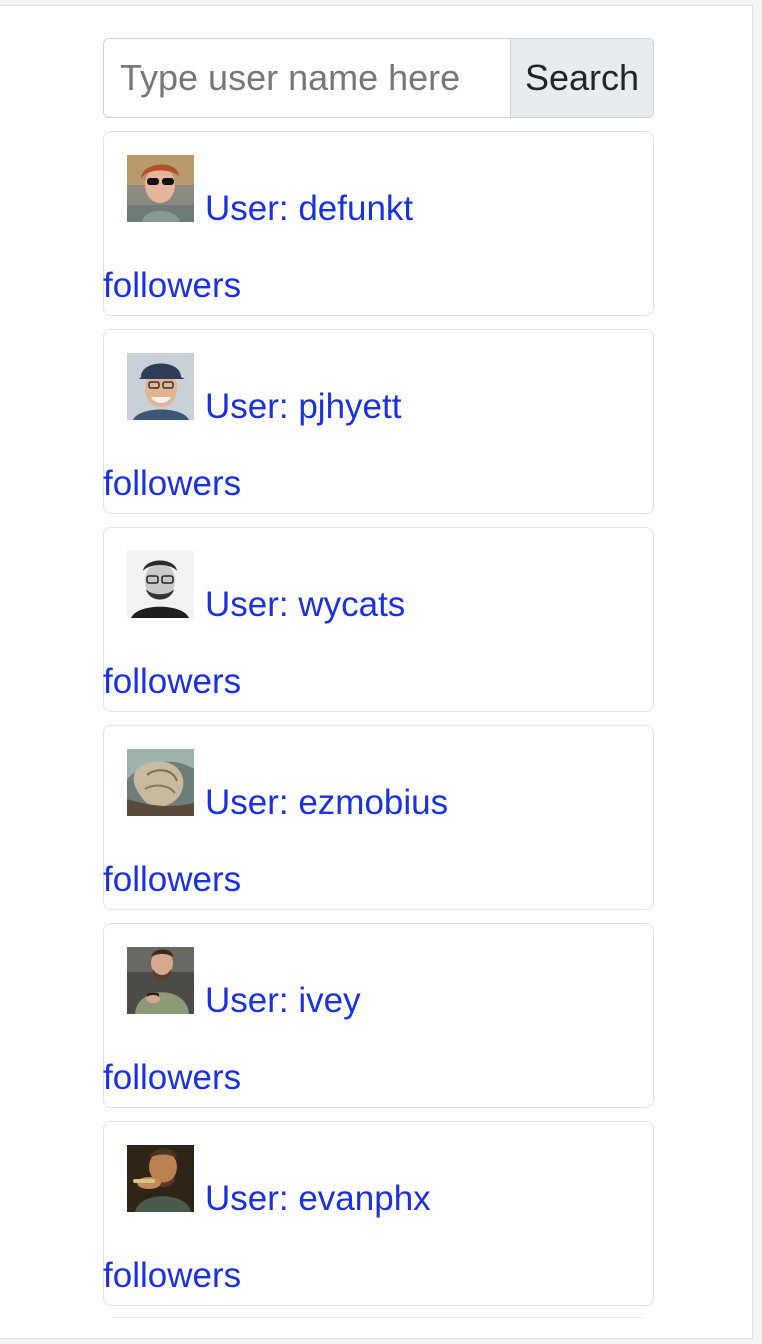 The image size is (762, 1344). What do you see at coordinates (303, 406) in the screenshot?
I see `user-name: User: pjhyett` at bounding box center [303, 406].